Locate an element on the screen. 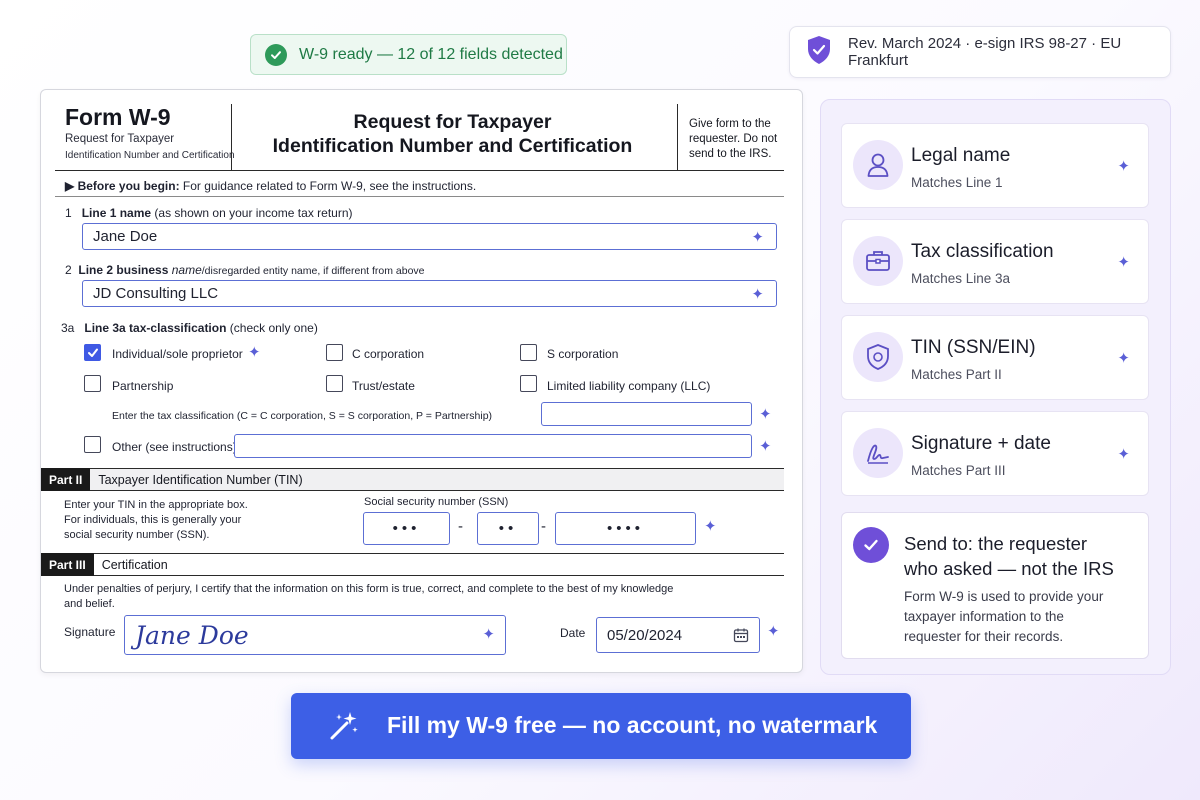 Image resolution: width=1200 pixels, height=800 pixels. give-line1: Give form to the is located at coordinates (730, 124).